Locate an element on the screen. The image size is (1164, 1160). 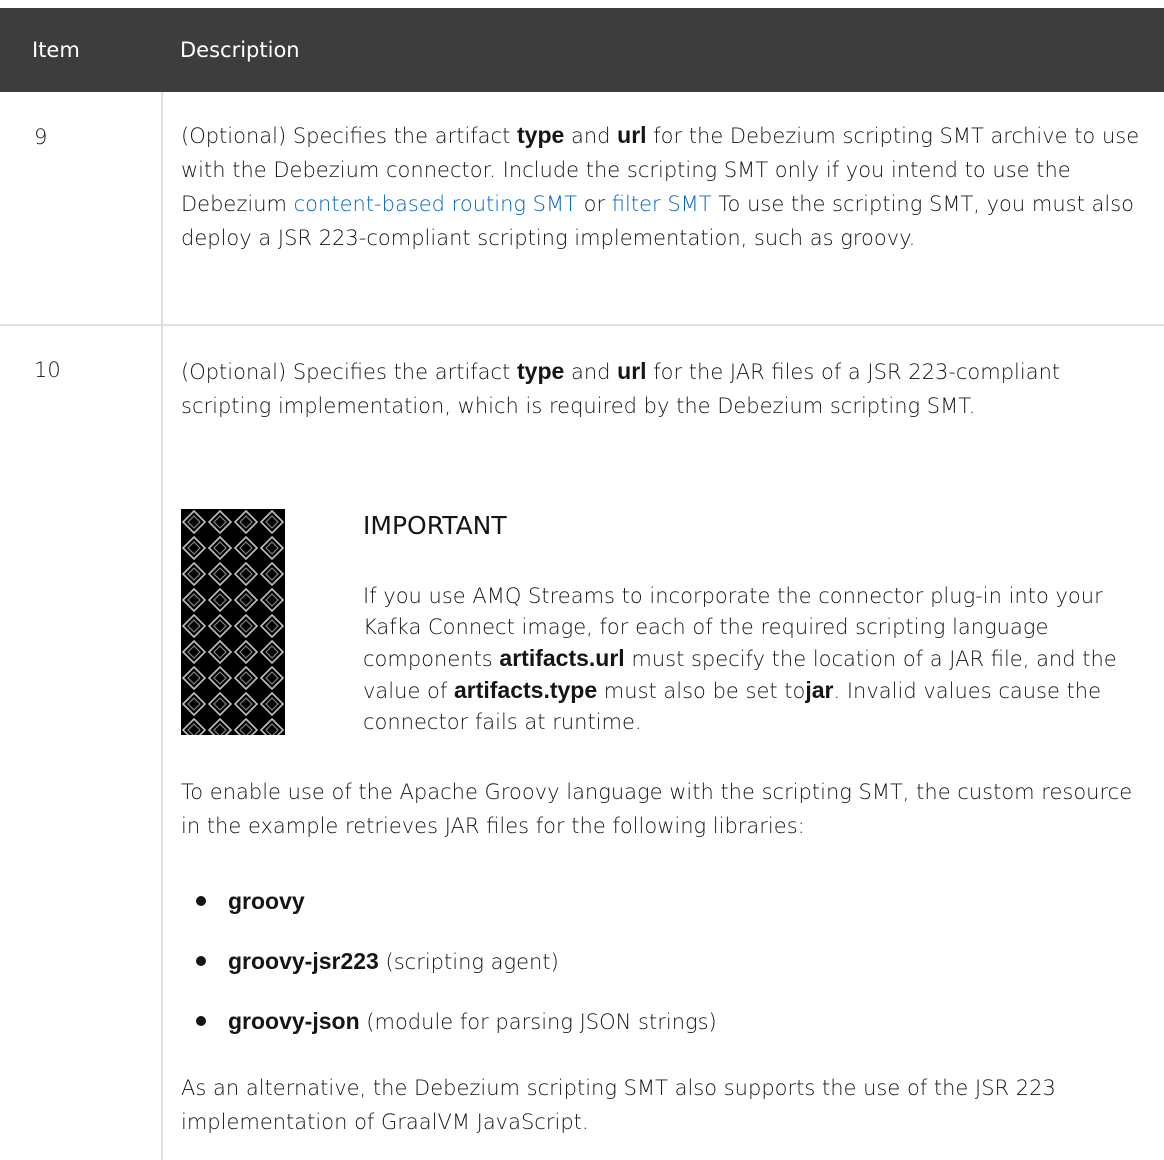
list-item: groovy-jsr223 (scripting agent) is located at coordinates (377, 961).